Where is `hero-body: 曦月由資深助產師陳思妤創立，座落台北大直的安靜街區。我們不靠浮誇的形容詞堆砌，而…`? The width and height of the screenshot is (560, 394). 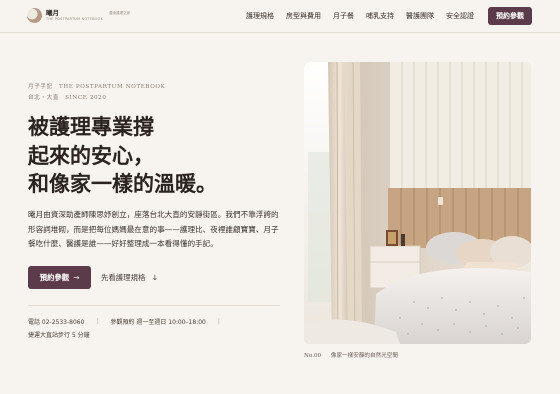 hero-body: 曦月由資深助產師陳思妤創立，座落台北大直的安靜街區。我們不靠浮誇的形容詞堆砌，而… is located at coordinates (153, 229).